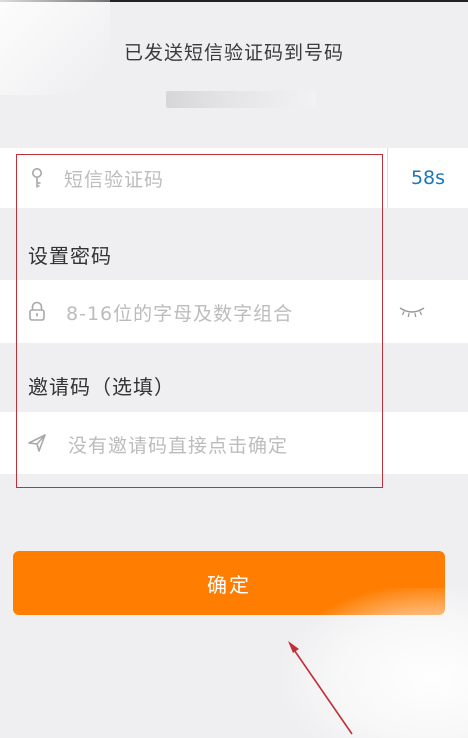 The height and width of the screenshot is (738, 468). What do you see at coordinates (241, 99) in the screenshot?
I see `masked-phone-number` at bounding box center [241, 99].